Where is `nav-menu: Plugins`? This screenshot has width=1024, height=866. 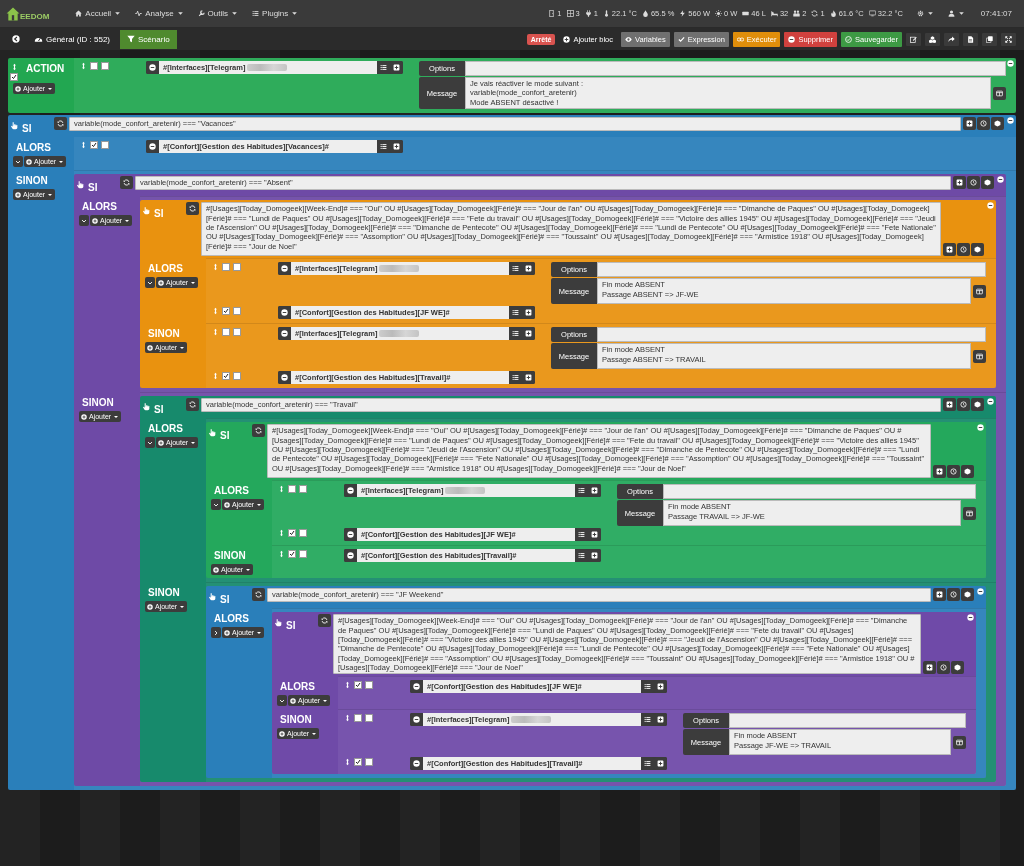 nav-menu: Plugins is located at coordinates (275, 13).